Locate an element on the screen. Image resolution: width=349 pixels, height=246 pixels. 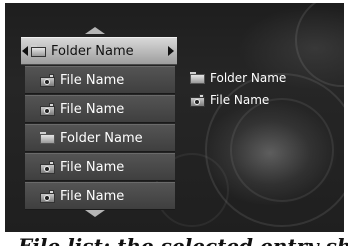
arrow-right-icon is located at coordinates (171, 51).